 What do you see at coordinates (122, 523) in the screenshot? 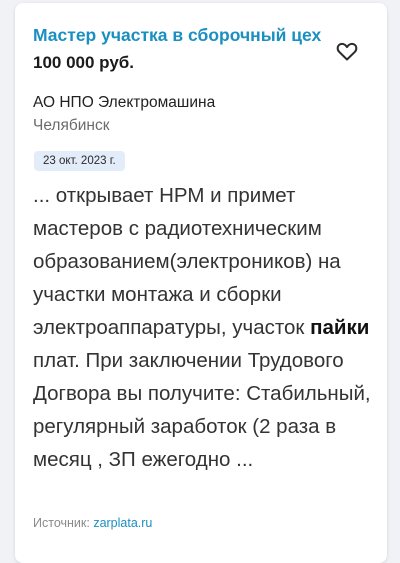
I see `source-link: zarplata.ru` at bounding box center [122, 523].